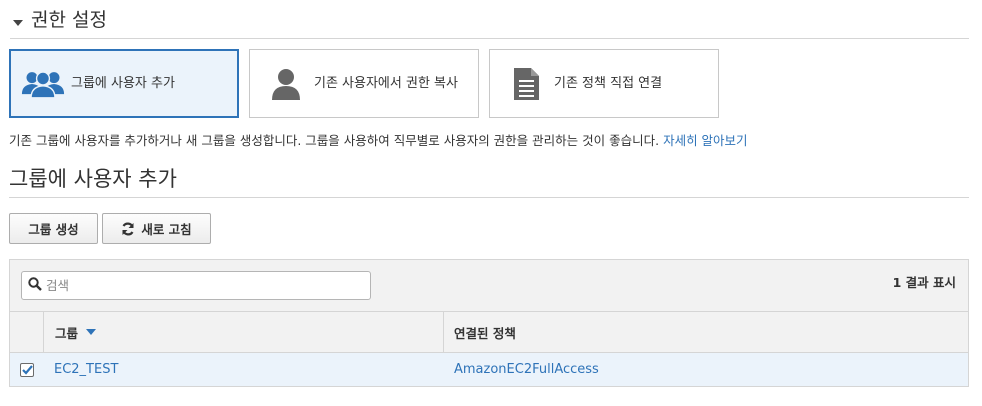 The height and width of the screenshot is (406, 982). What do you see at coordinates (706, 332) in the screenshot?
I see `column-header-attached-policy: 연결된 정책` at bounding box center [706, 332].